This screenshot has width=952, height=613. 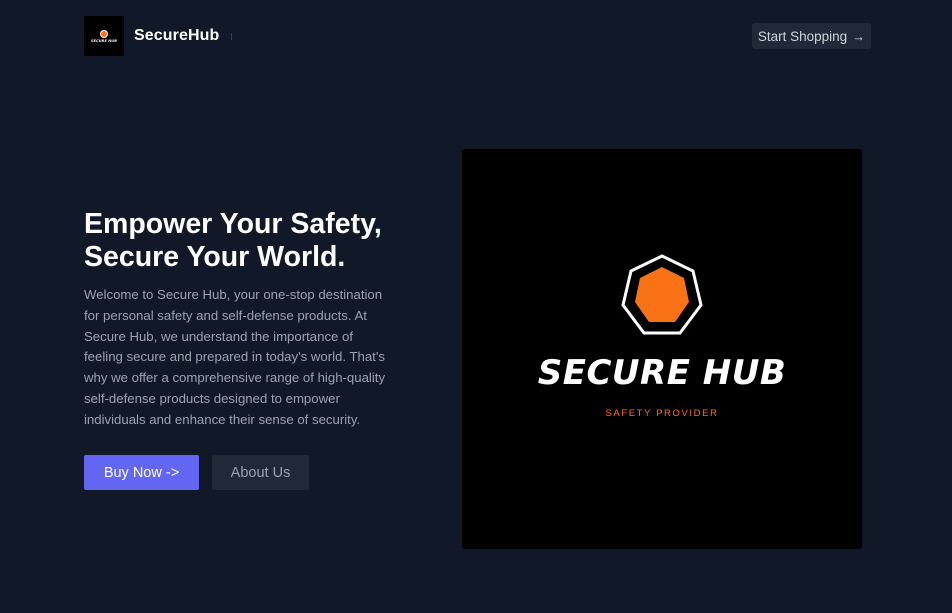 What do you see at coordinates (662, 413) in the screenshot?
I see `hero-logo-subtitle: SAFETY PROVIDER` at bounding box center [662, 413].